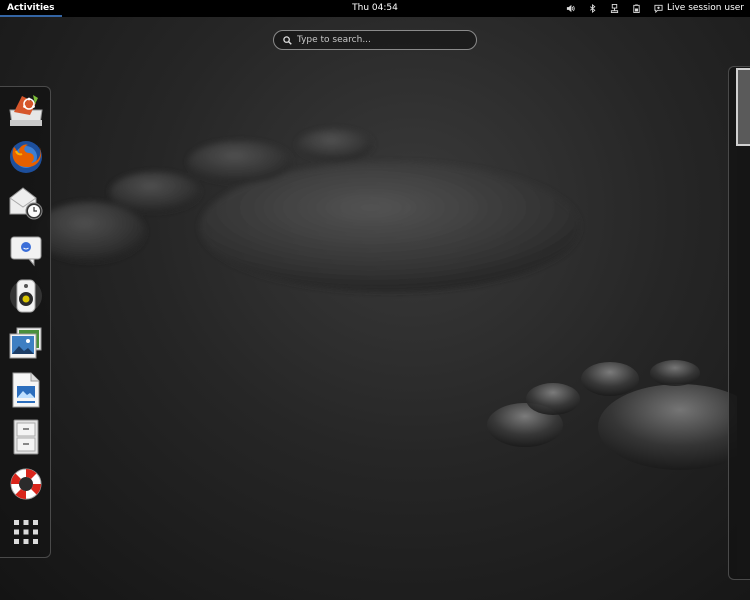  I want to click on lifebuoy-icon, so click(26, 484).